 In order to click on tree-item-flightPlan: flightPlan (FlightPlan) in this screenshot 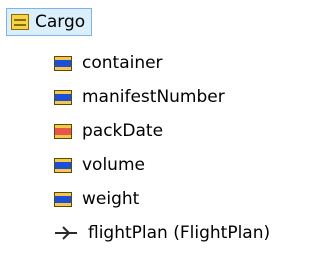, I will do `click(162, 233)`.